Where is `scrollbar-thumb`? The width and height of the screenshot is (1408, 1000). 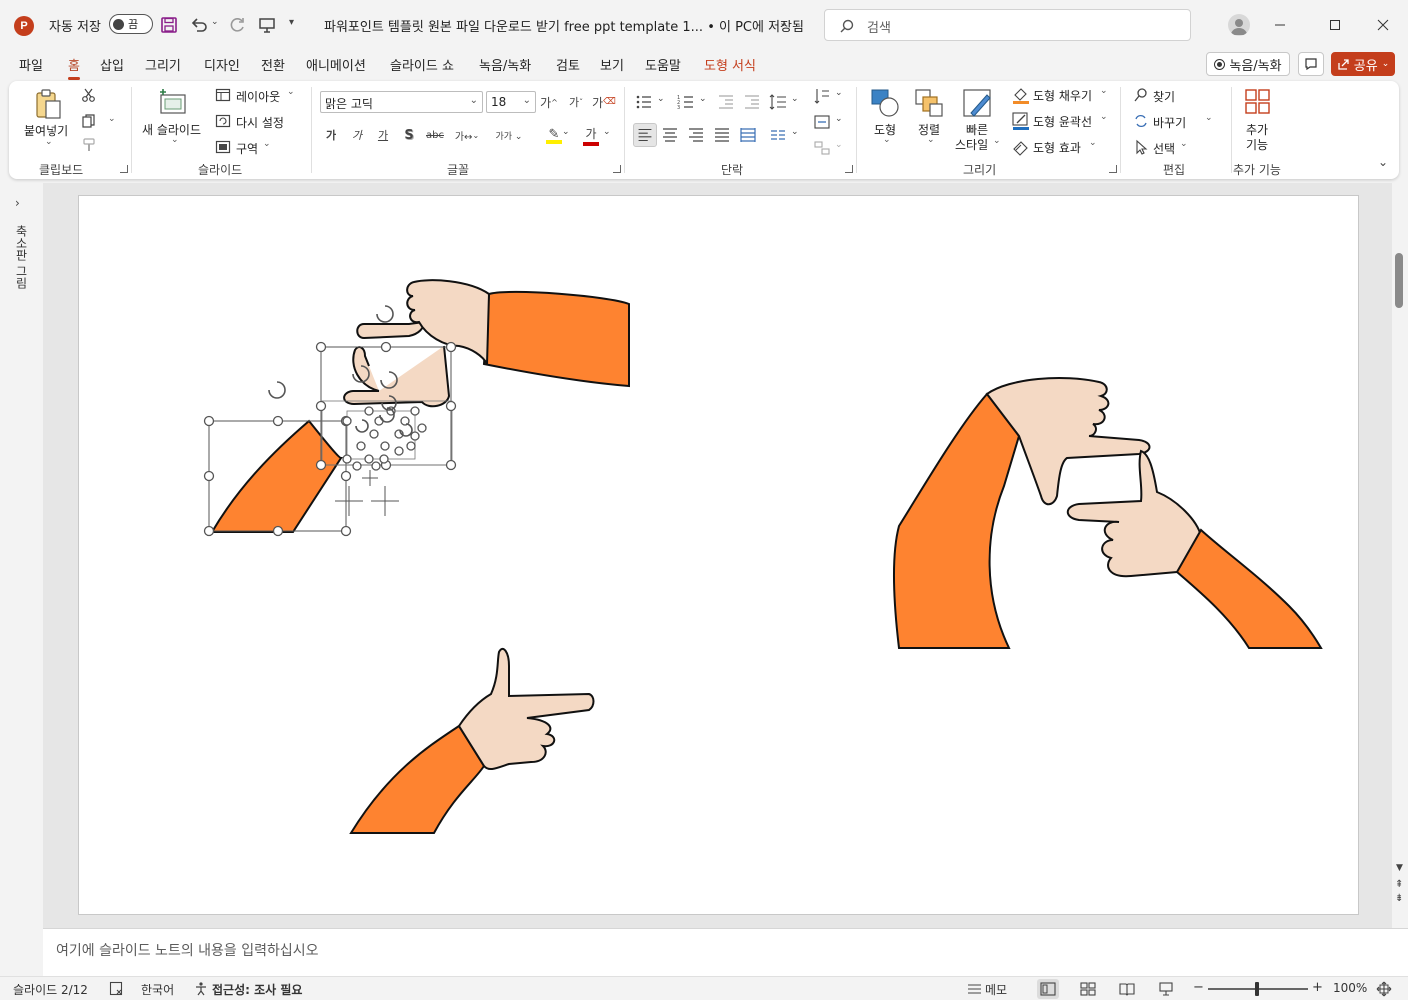 scrollbar-thumb is located at coordinates (1399, 280).